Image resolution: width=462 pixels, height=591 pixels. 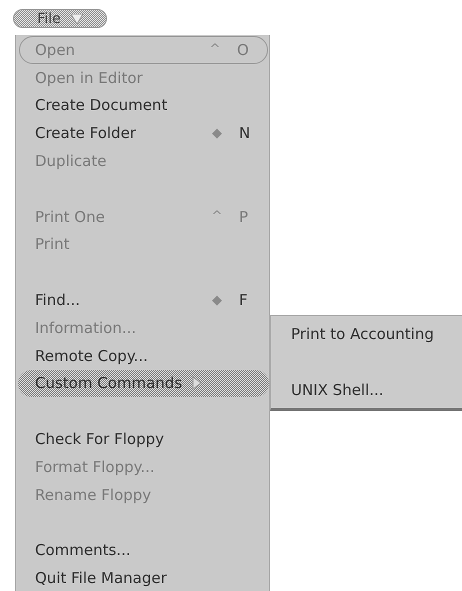 I want to click on shortcut-key: F, so click(x=243, y=300).